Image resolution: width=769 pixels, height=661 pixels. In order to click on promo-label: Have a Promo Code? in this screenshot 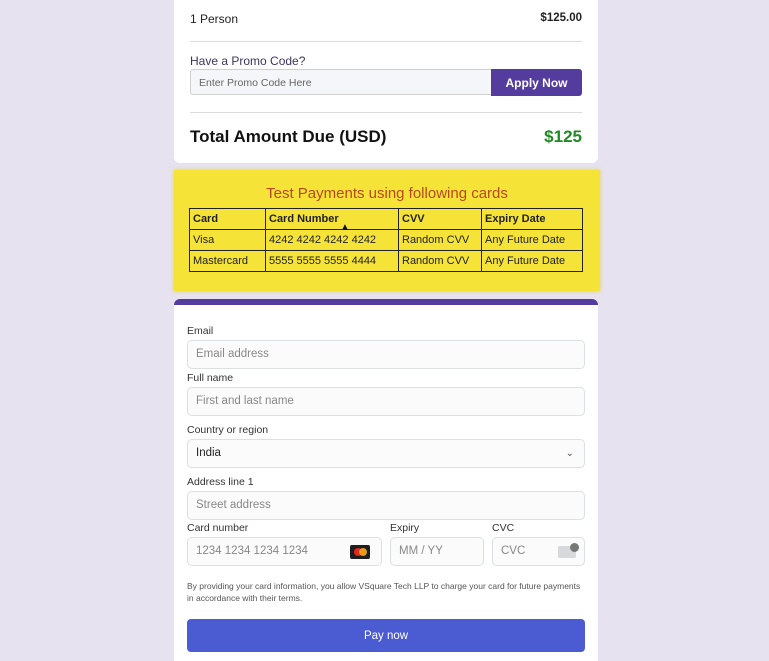, I will do `click(248, 61)`.